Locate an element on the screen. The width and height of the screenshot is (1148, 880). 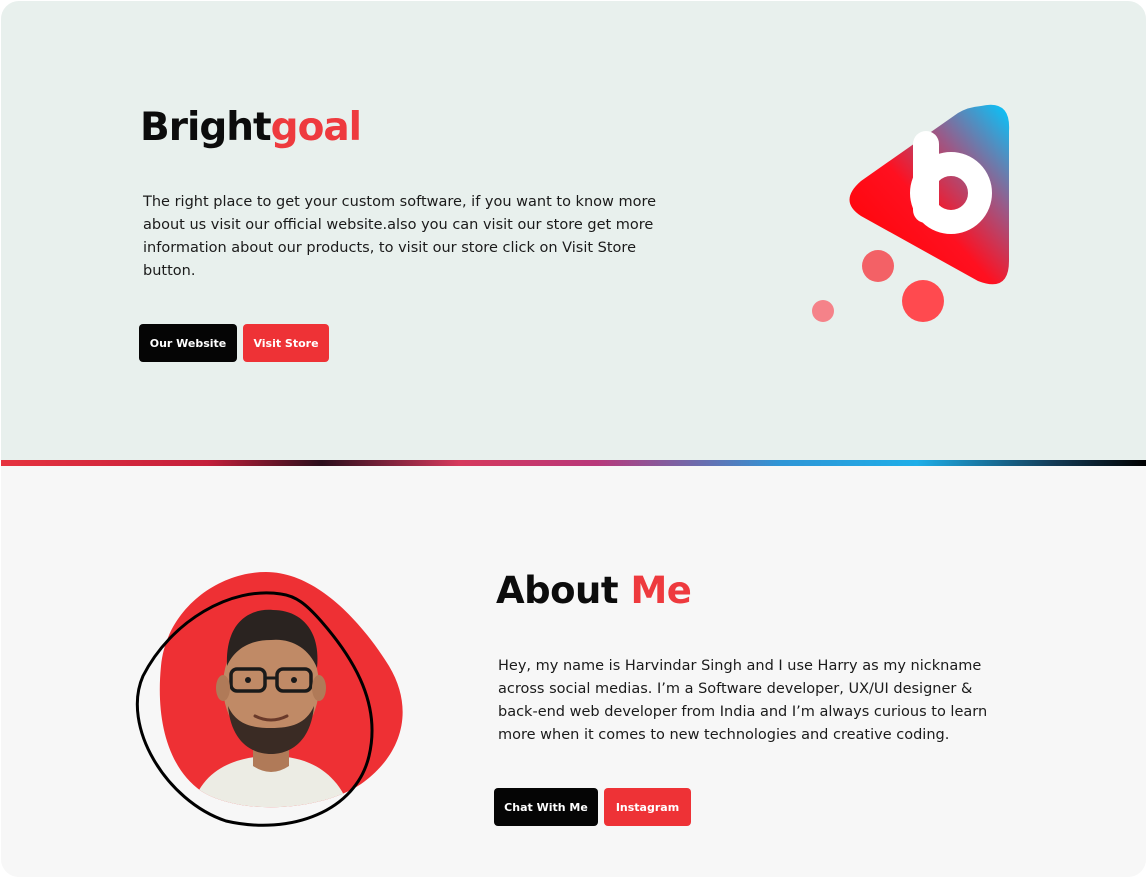
profile-avatar is located at coordinates (269, 699).